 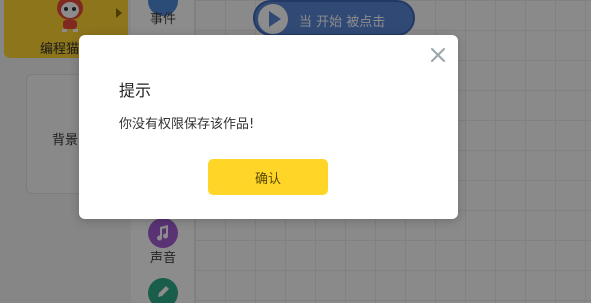 I want to click on dialog-title: 提示, so click(x=135, y=90).